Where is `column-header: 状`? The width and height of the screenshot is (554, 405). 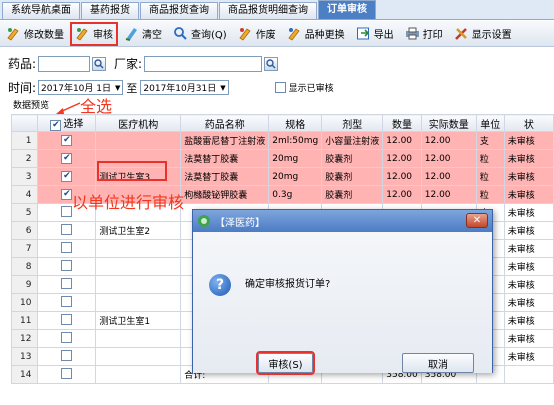
column-header: 状 is located at coordinates (528, 123).